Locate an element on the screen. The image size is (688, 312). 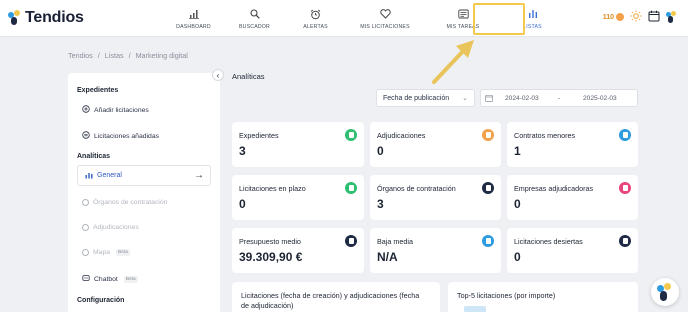
nav-buscador: BUSCADOR is located at coordinates (254, 18).